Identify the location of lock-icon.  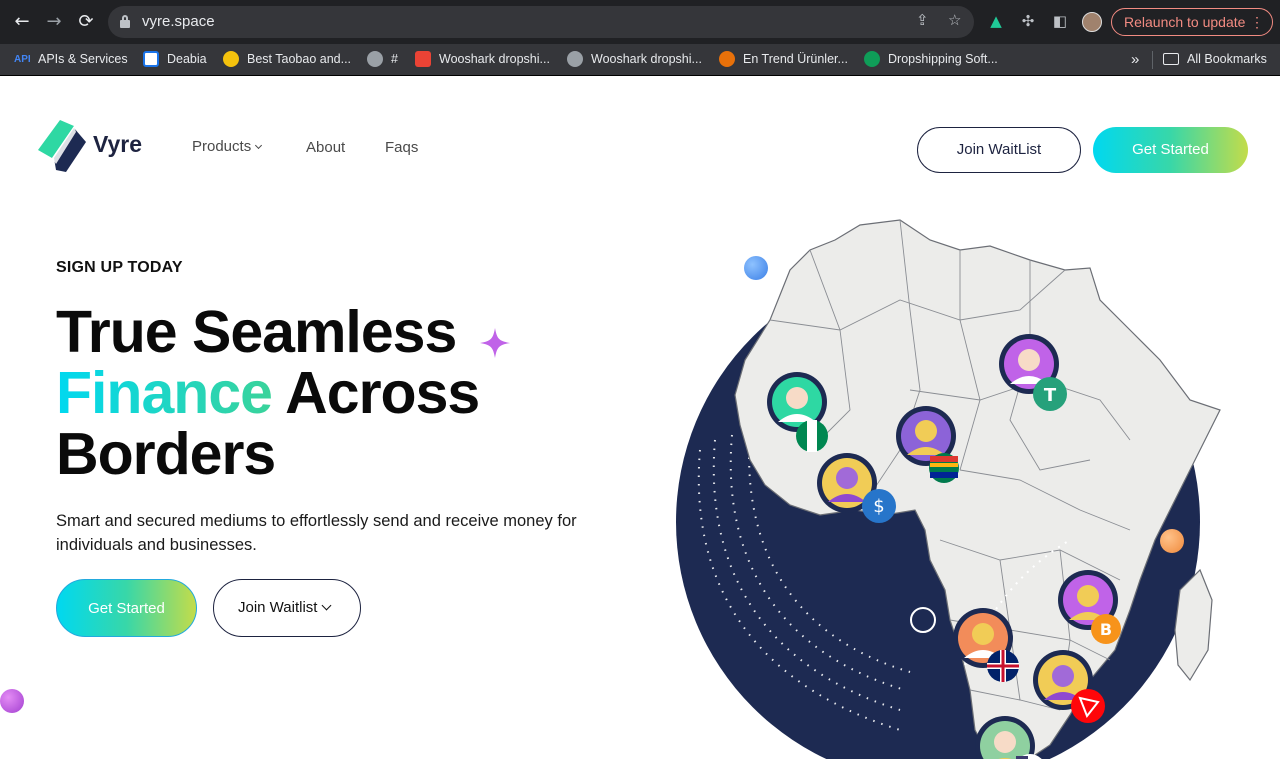
(125, 21).